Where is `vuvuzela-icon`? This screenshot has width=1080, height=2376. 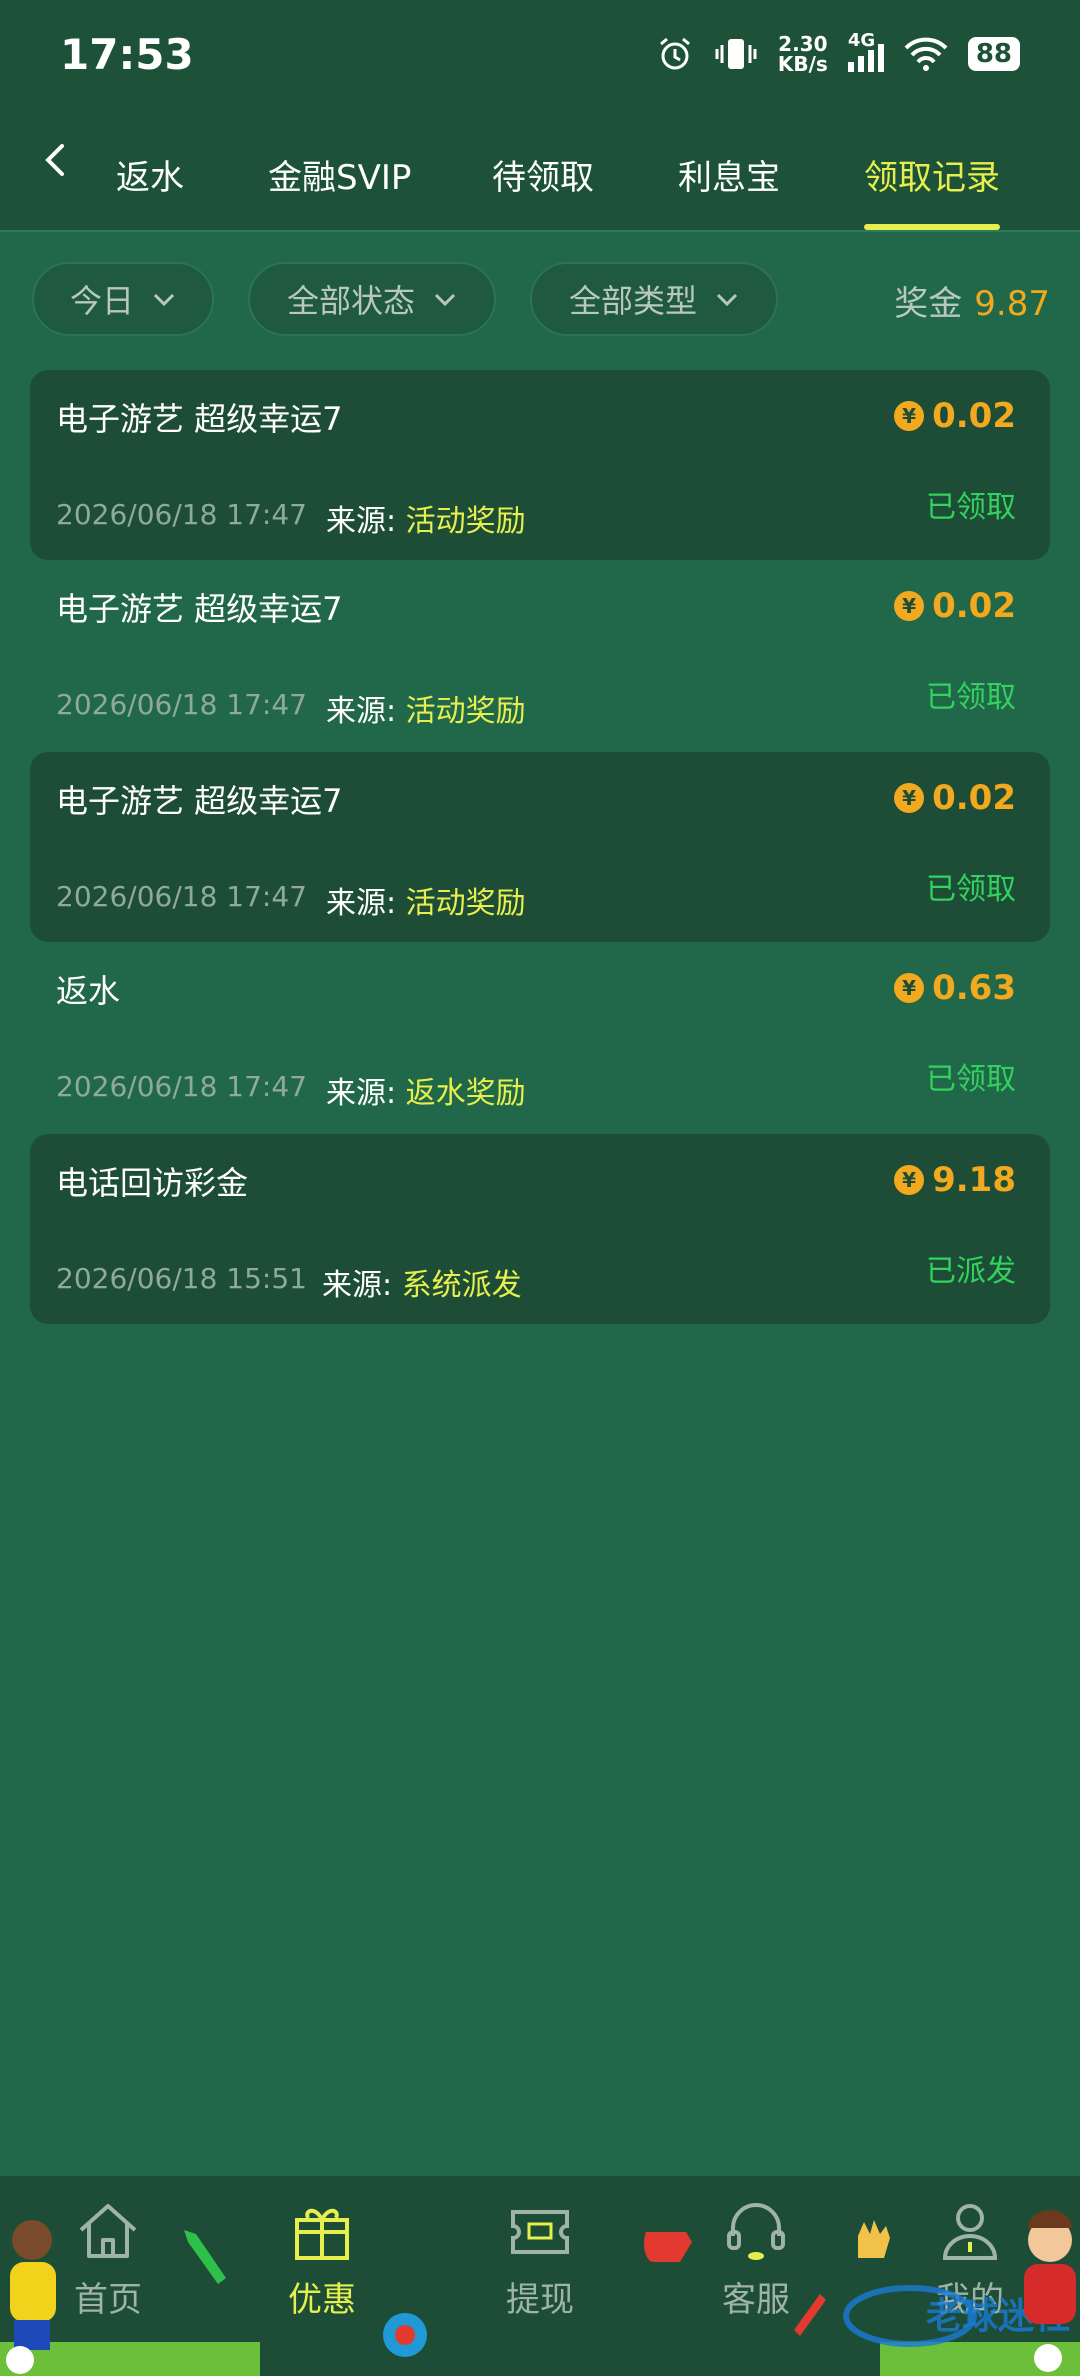 vuvuzela-icon is located at coordinates (205, 2257).